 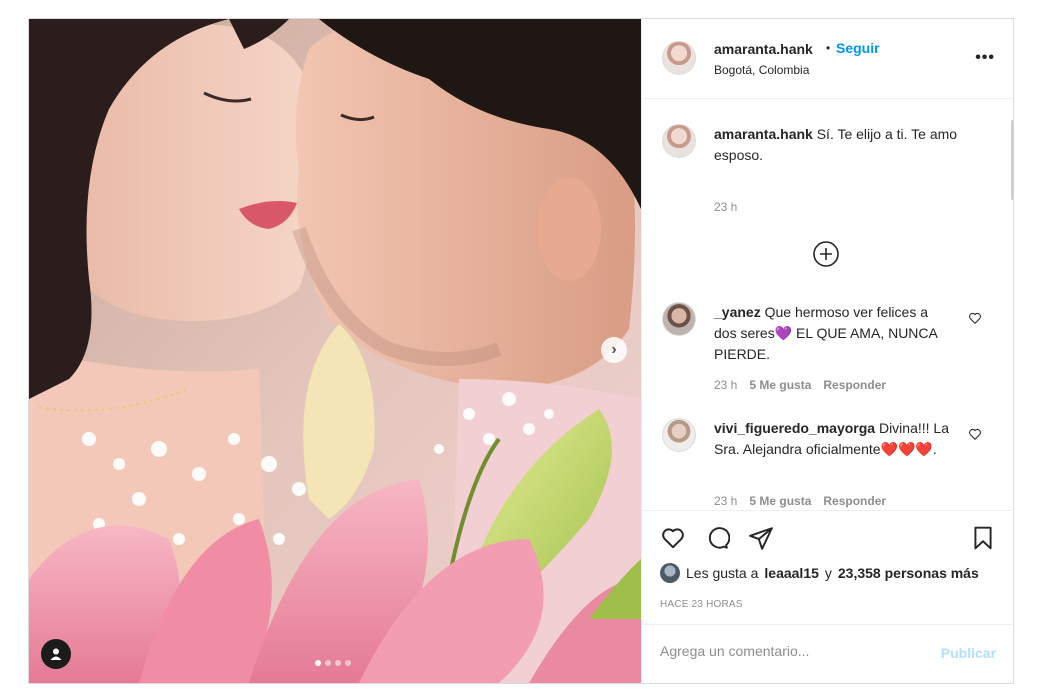 What do you see at coordinates (858, 48) in the screenshot?
I see `follow-button: Seguir` at bounding box center [858, 48].